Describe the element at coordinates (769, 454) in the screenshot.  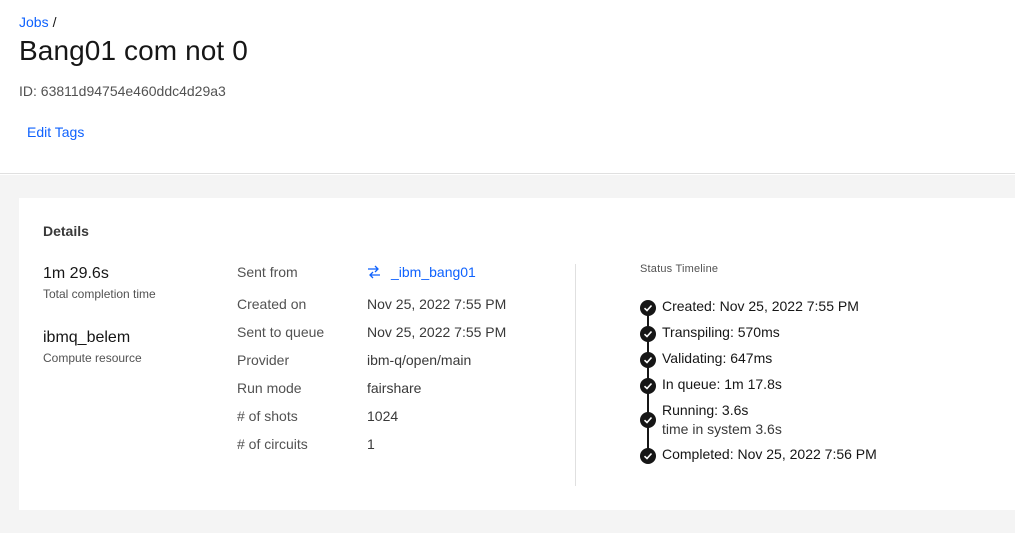
I see `timeline-step-label: Completed: Nov 25, 2022 7:56 PM` at that location.